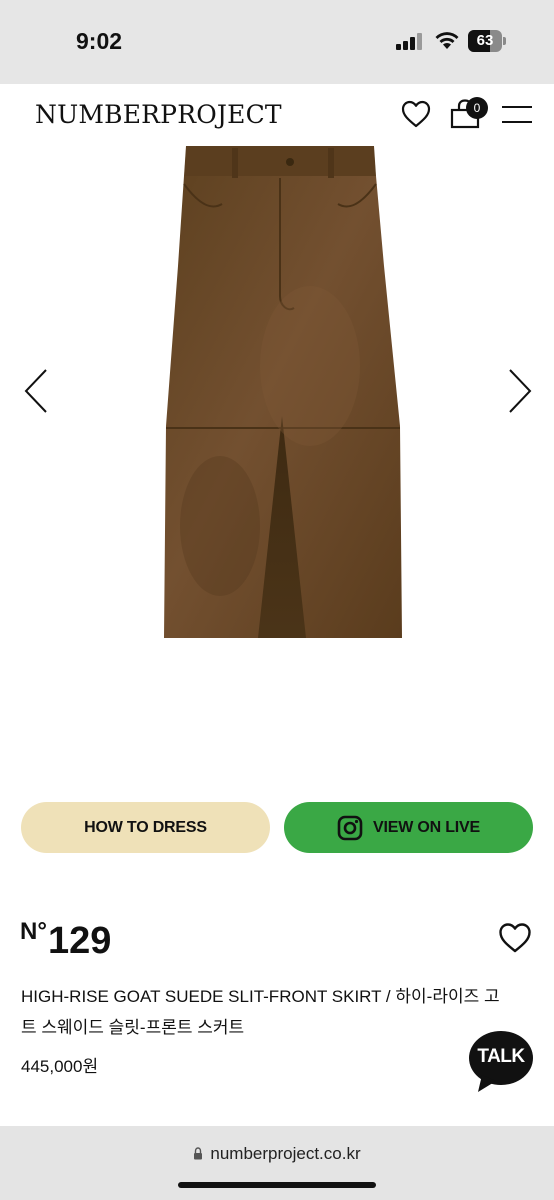 Image resolution: width=554 pixels, height=1200 pixels. What do you see at coordinates (517, 115) in the screenshot?
I see `hamburger-menu-icon` at bounding box center [517, 115].